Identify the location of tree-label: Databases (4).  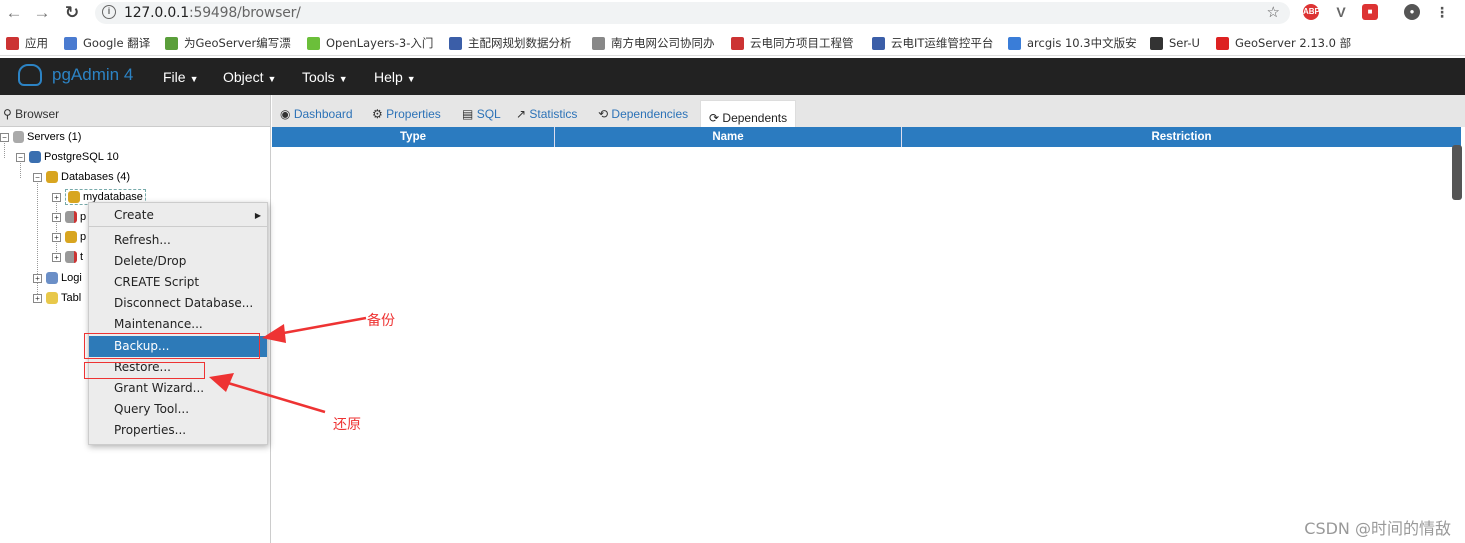
(96, 177).